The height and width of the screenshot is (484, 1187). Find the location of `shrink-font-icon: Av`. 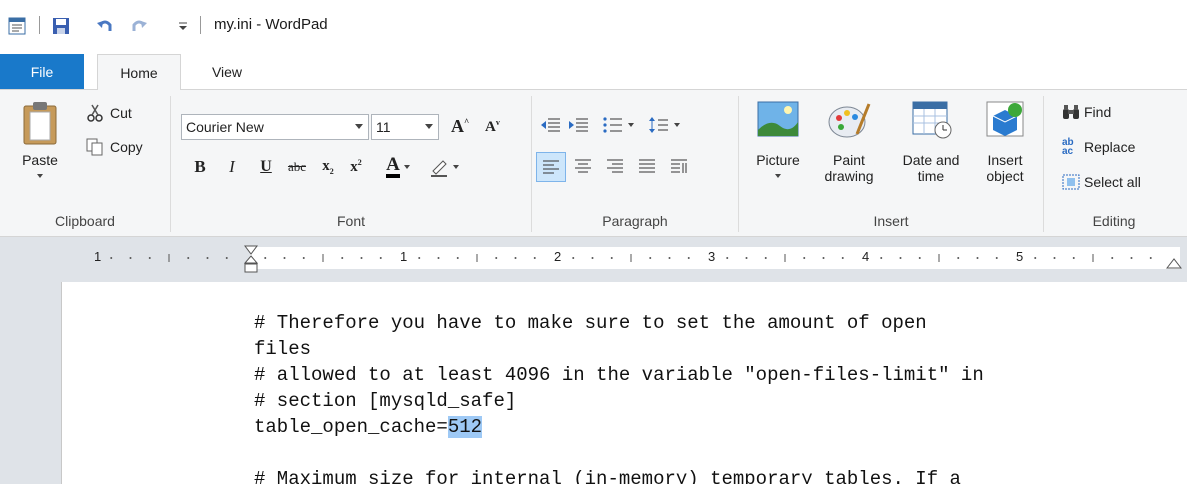

shrink-font-icon: Av is located at coordinates (492, 126).